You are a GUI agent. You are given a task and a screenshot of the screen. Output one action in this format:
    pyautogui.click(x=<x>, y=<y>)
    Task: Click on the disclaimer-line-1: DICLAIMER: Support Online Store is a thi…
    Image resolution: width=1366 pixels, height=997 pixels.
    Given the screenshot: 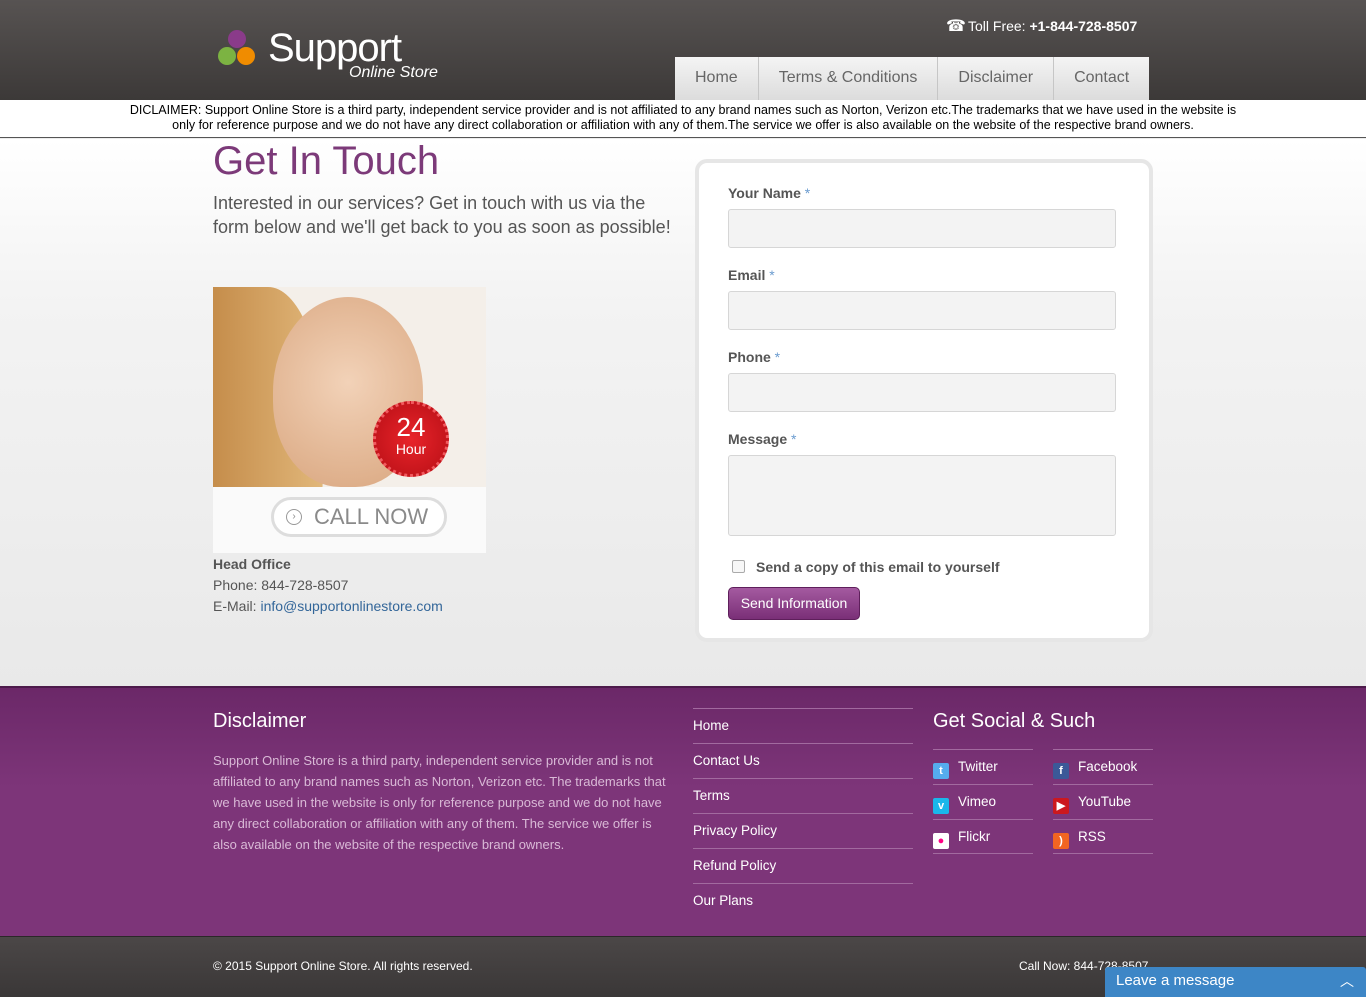 What is the action you would take?
    pyautogui.click(x=683, y=110)
    